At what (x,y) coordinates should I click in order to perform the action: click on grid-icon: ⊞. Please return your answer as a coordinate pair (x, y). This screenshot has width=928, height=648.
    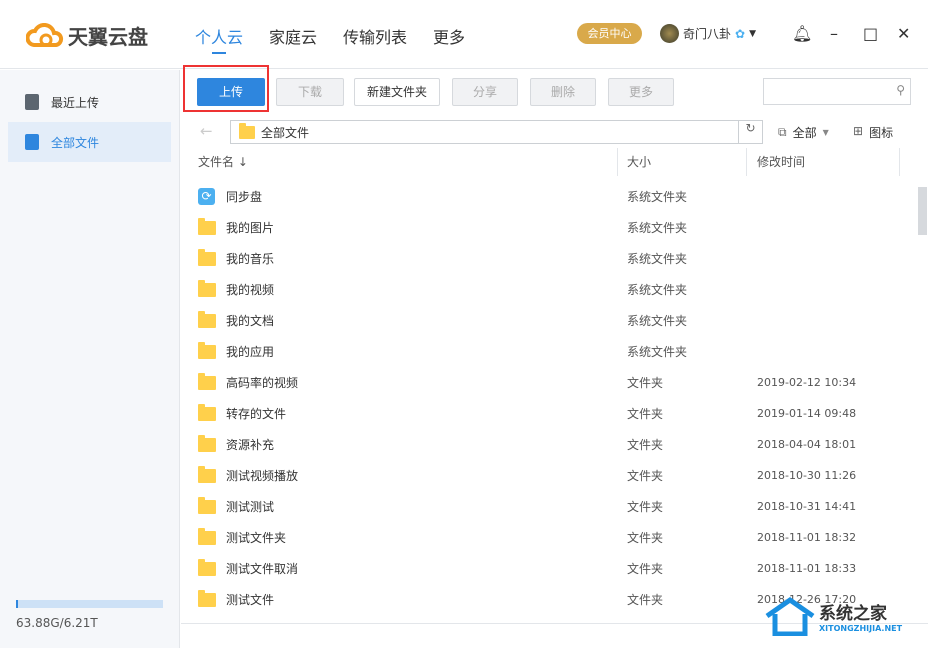
    Looking at the image, I should click on (858, 131).